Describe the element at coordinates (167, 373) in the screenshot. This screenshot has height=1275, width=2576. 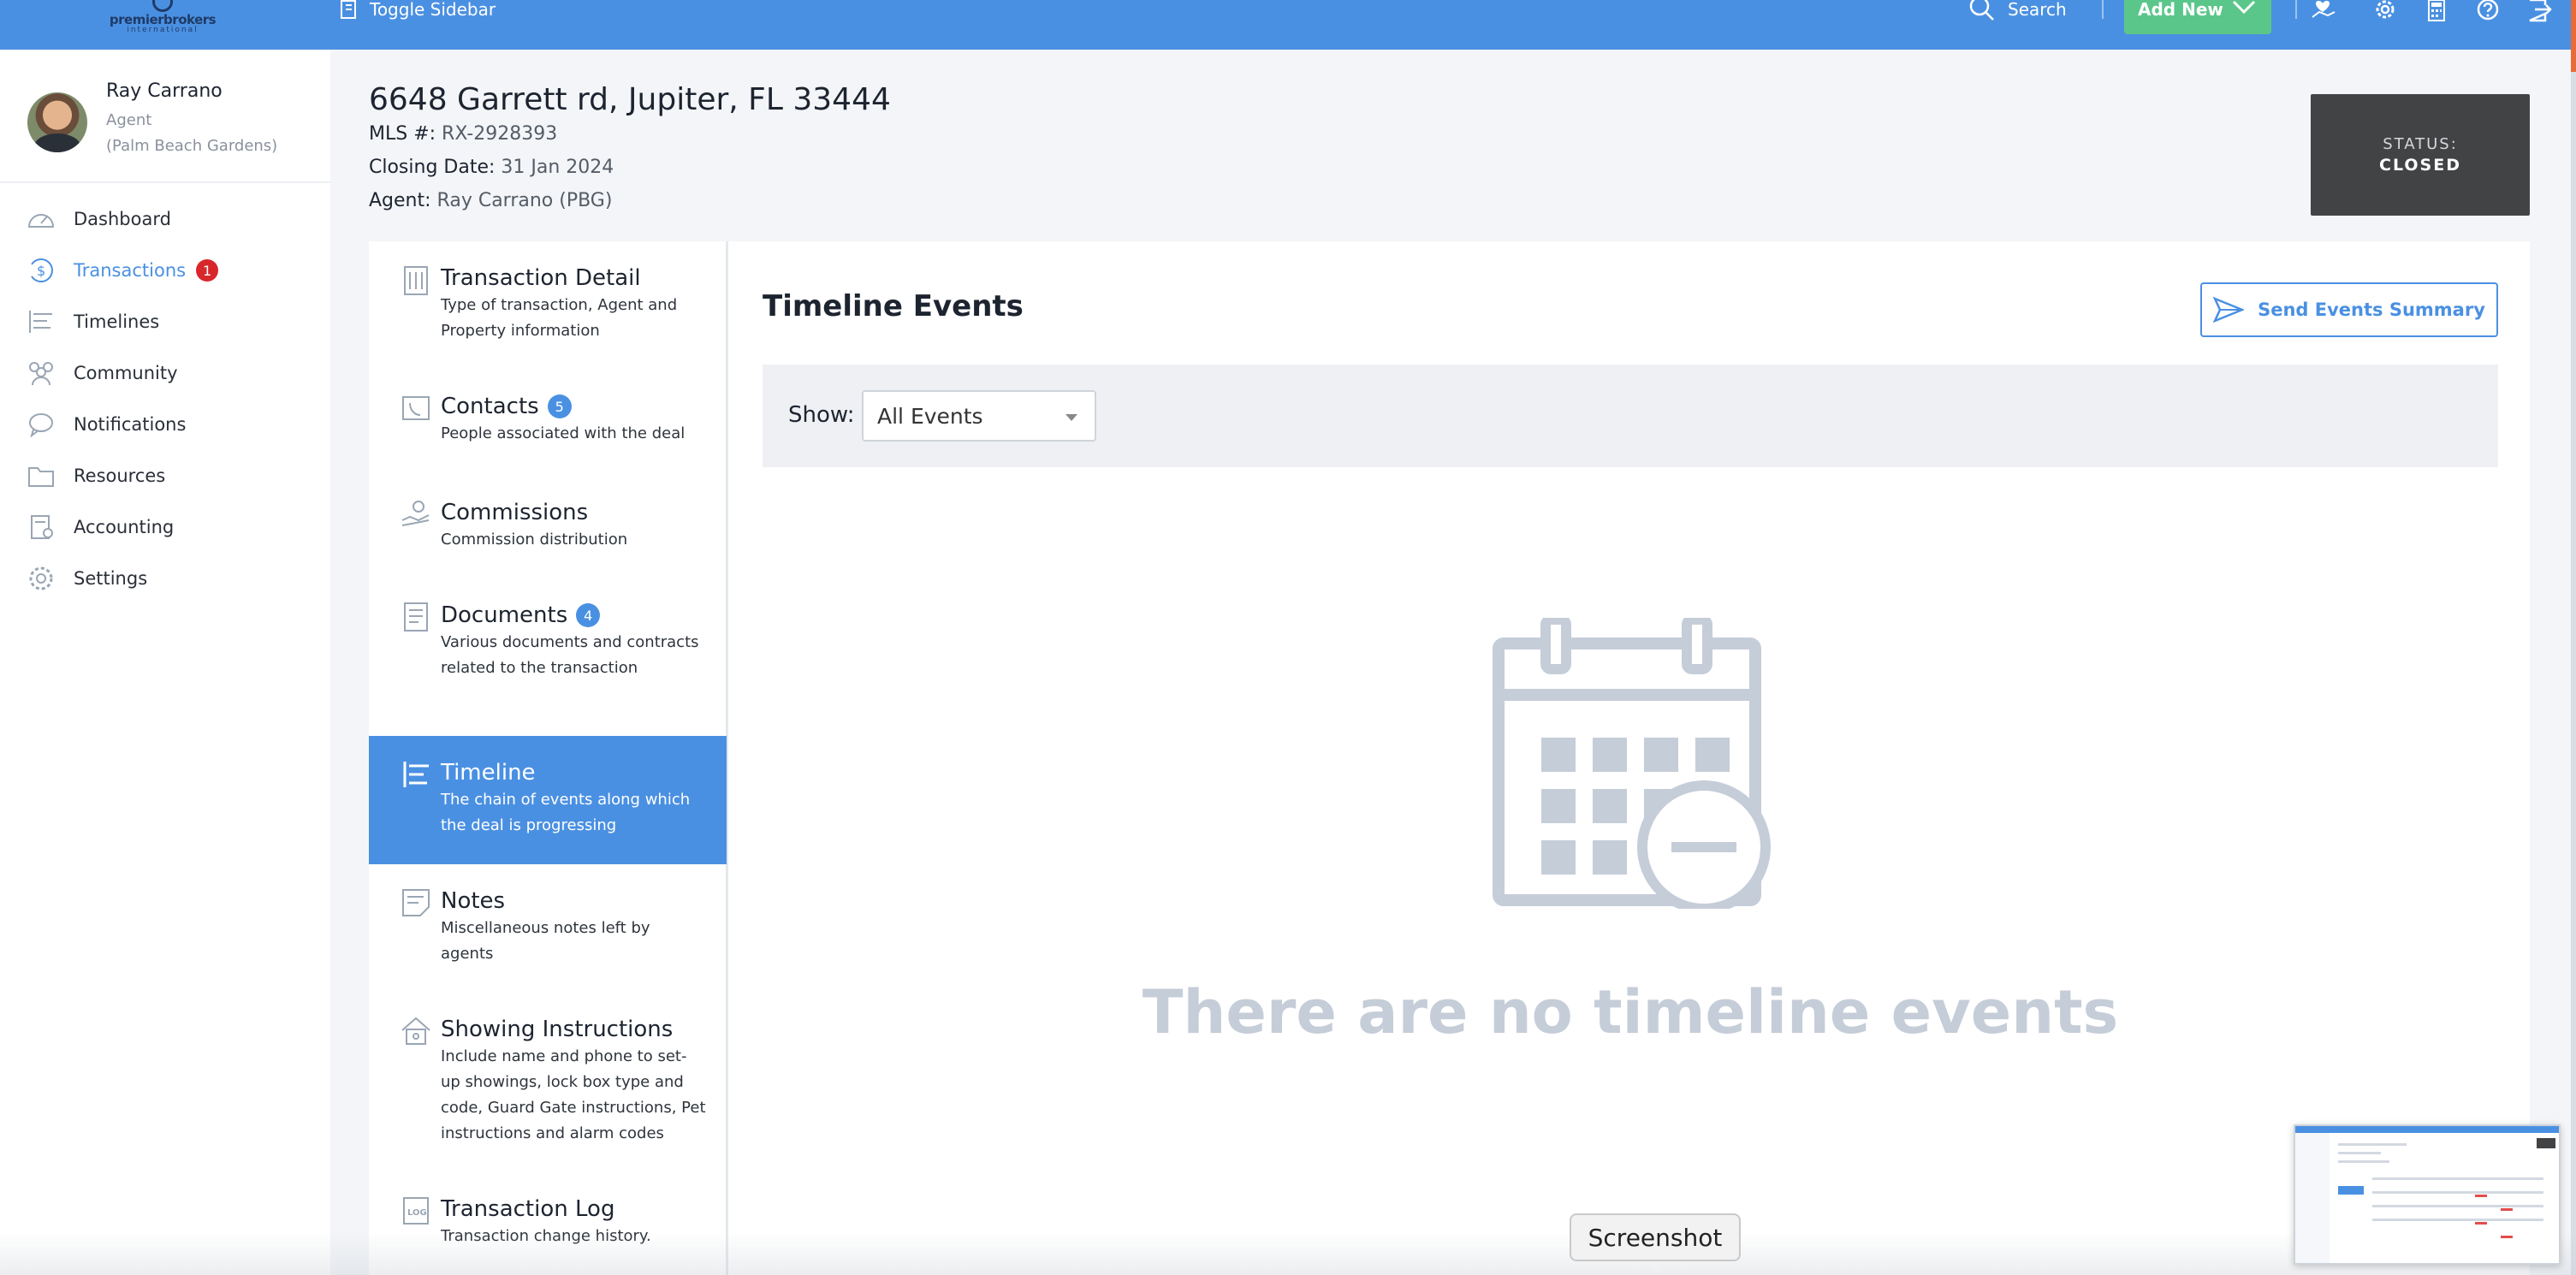
I see `sidebar-item-community: Community` at that location.